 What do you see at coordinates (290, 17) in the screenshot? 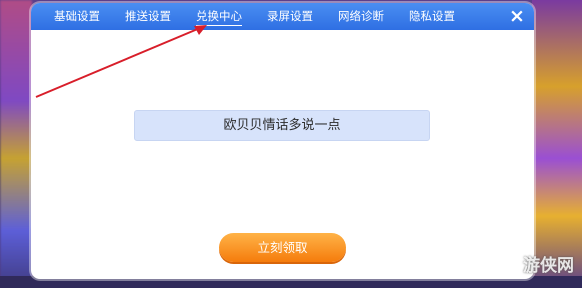
I see `tab-record-settings: 录屏设置` at bounding box center [290, 17].